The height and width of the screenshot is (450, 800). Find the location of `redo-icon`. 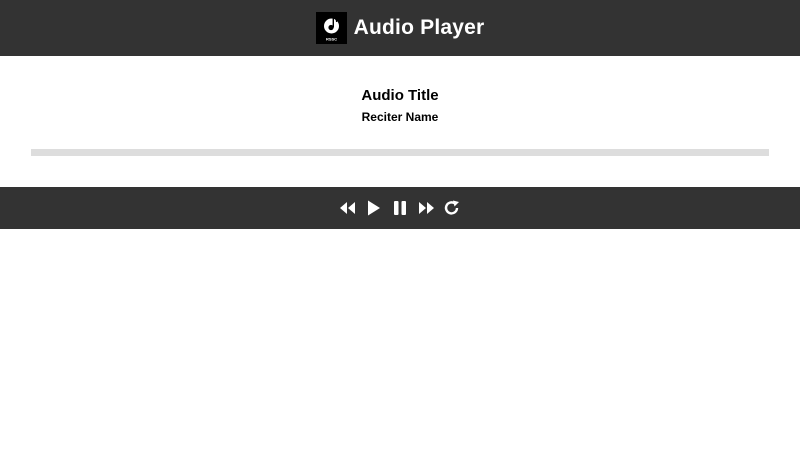

redo-icon is located at coordinates (451, 207).